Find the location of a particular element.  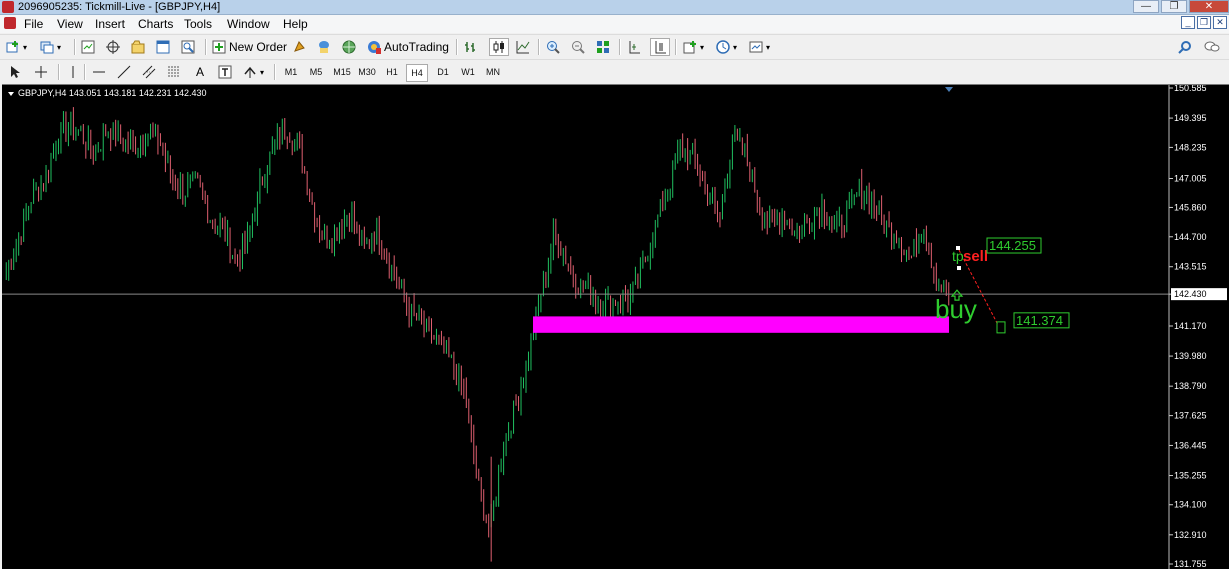

mdi-minimize-button: _ is located at coordinates (1188, 22).